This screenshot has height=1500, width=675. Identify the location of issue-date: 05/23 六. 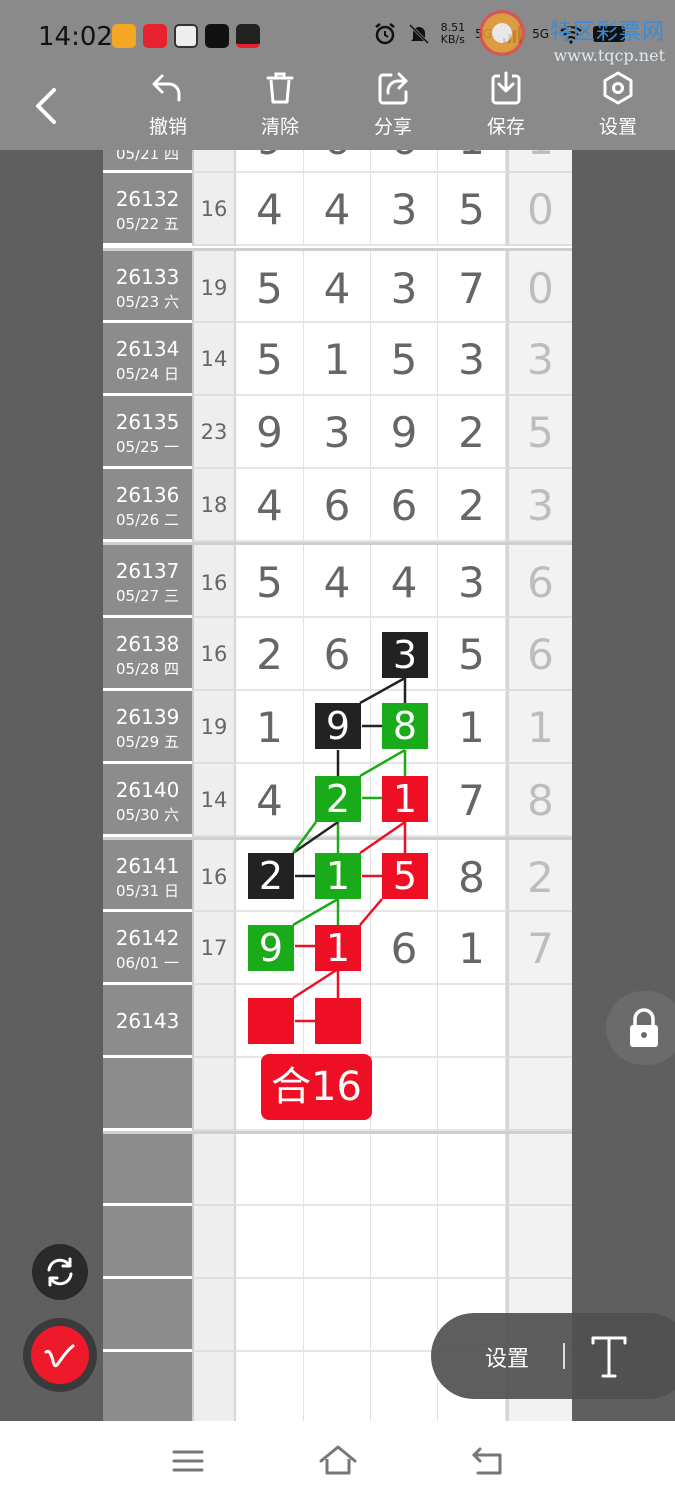
(147, 302).